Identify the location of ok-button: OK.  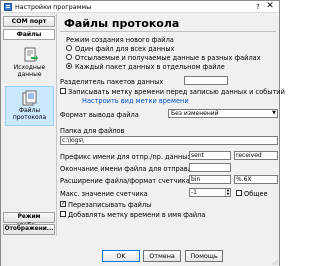
(121, 256).